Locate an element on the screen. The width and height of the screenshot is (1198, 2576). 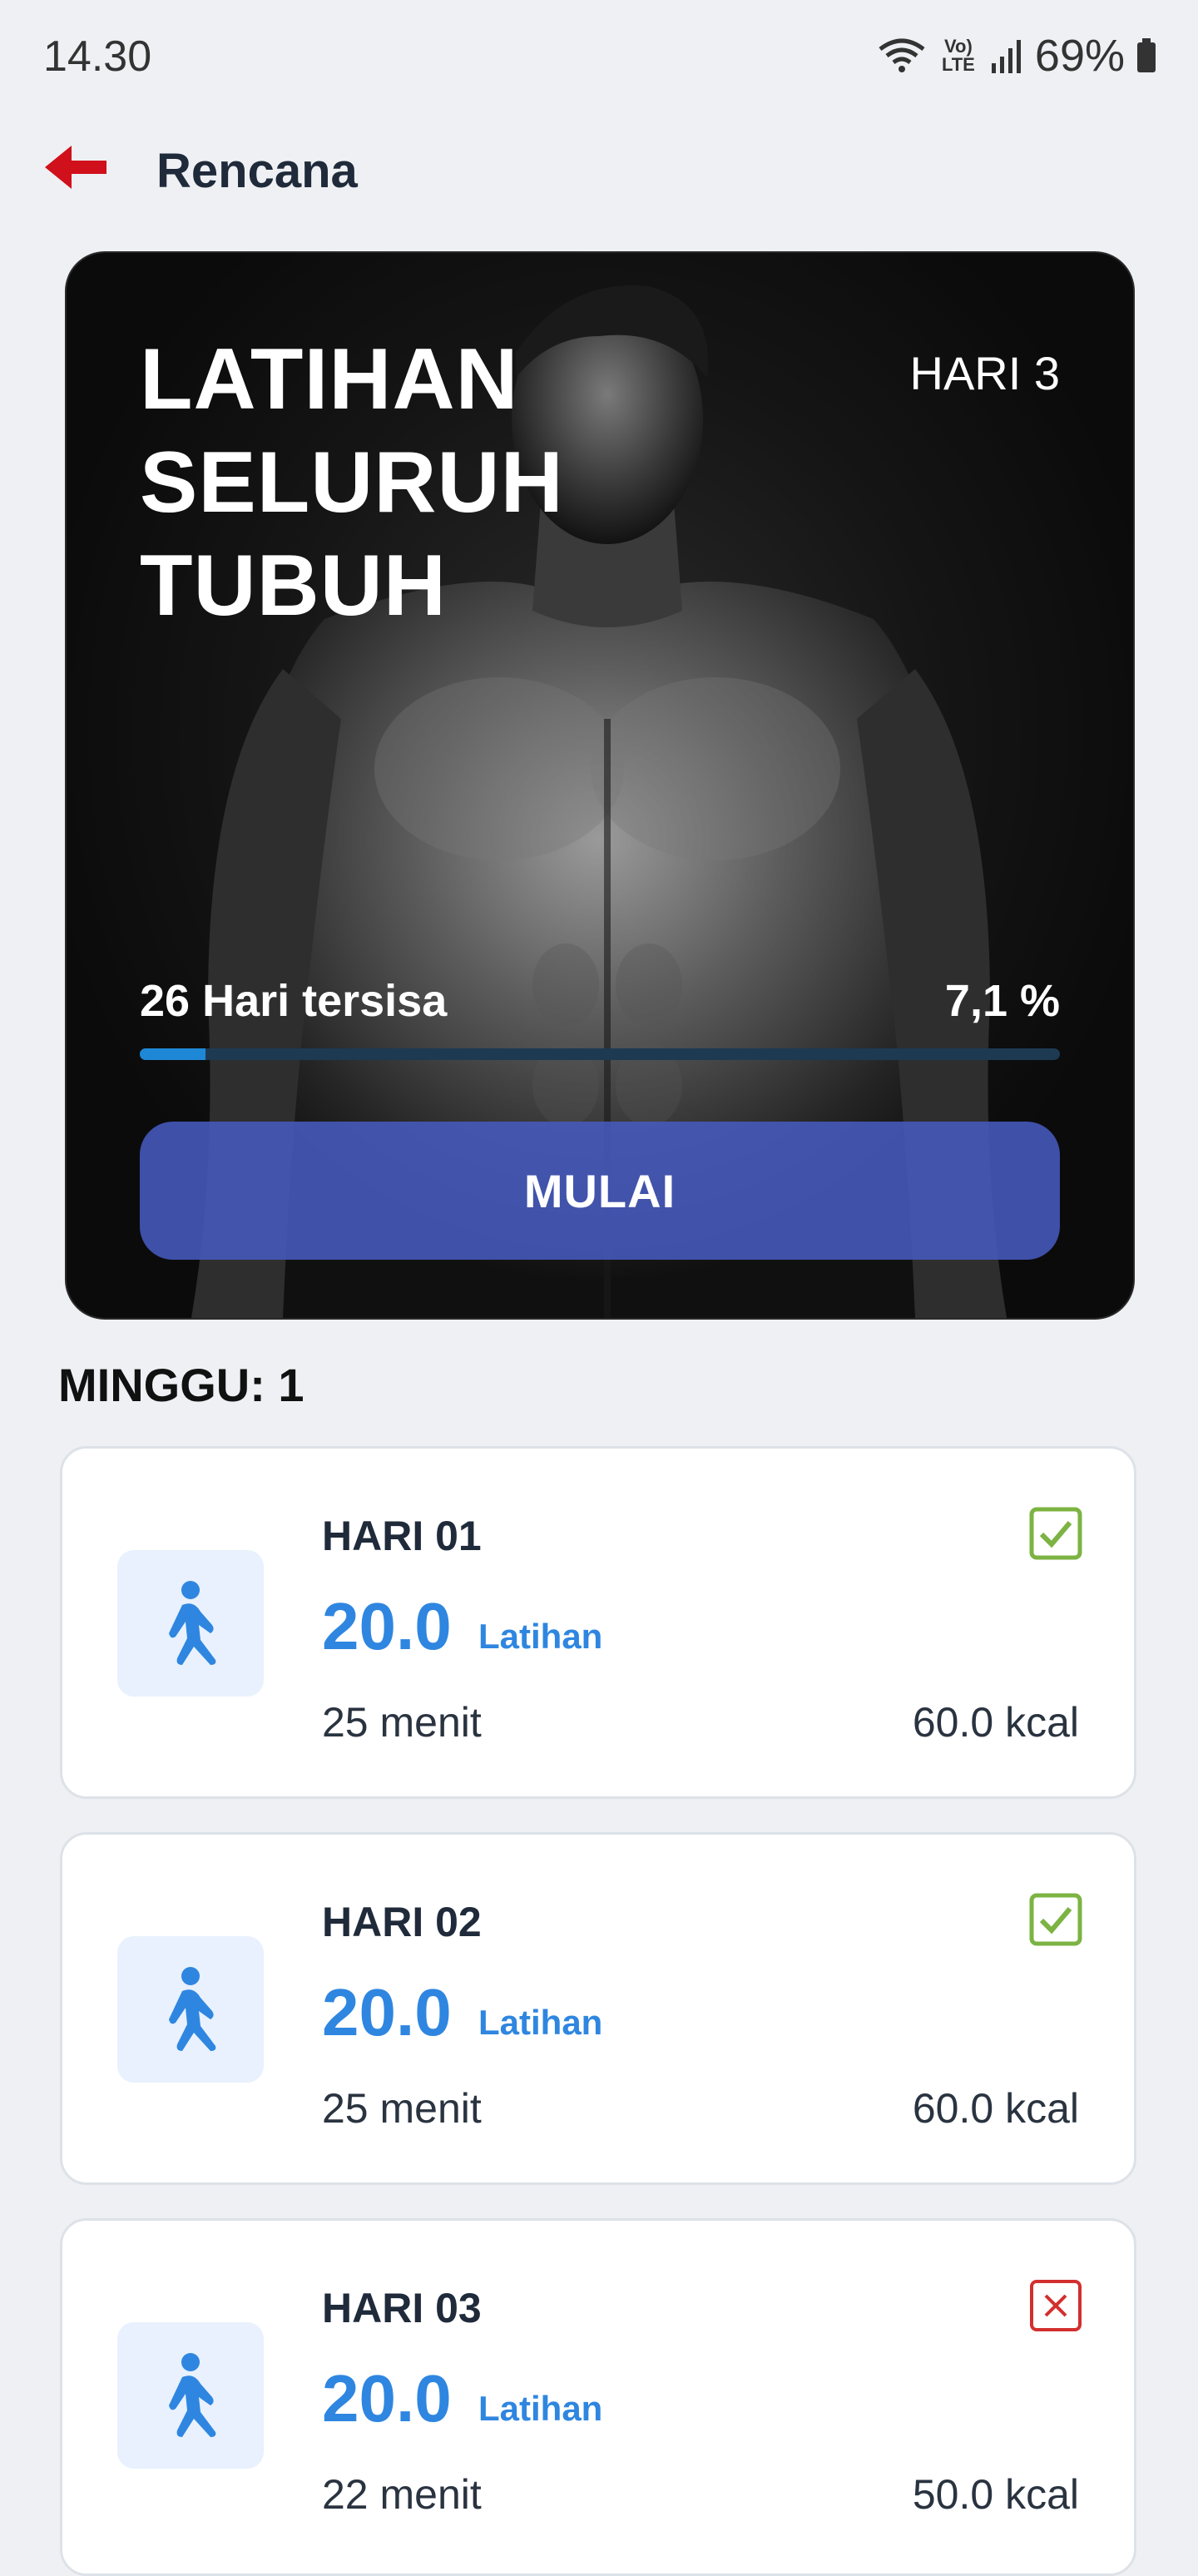
plan-title-line: TUBUH is located at coordinates (293, 585).